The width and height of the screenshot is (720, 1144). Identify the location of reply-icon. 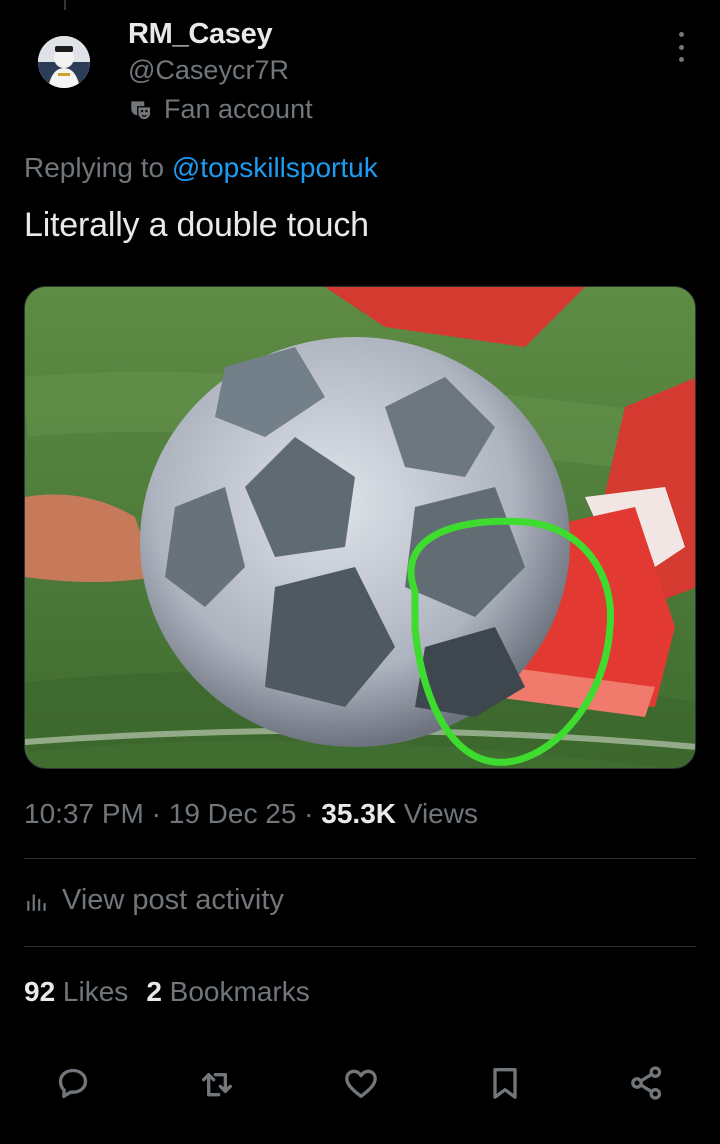
(73, 1083).